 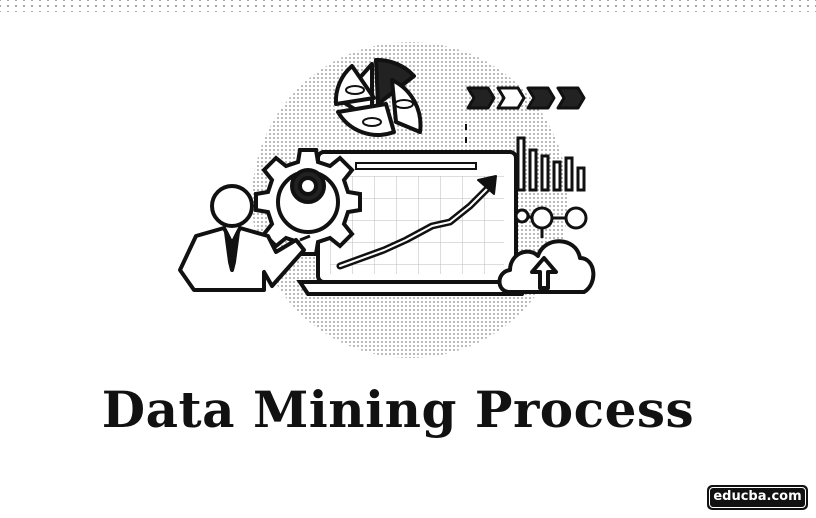 What do you see at coordinates (378, 97) in the screenshot?
I see `pie-chart-icon` at bounding box center [378, 97].